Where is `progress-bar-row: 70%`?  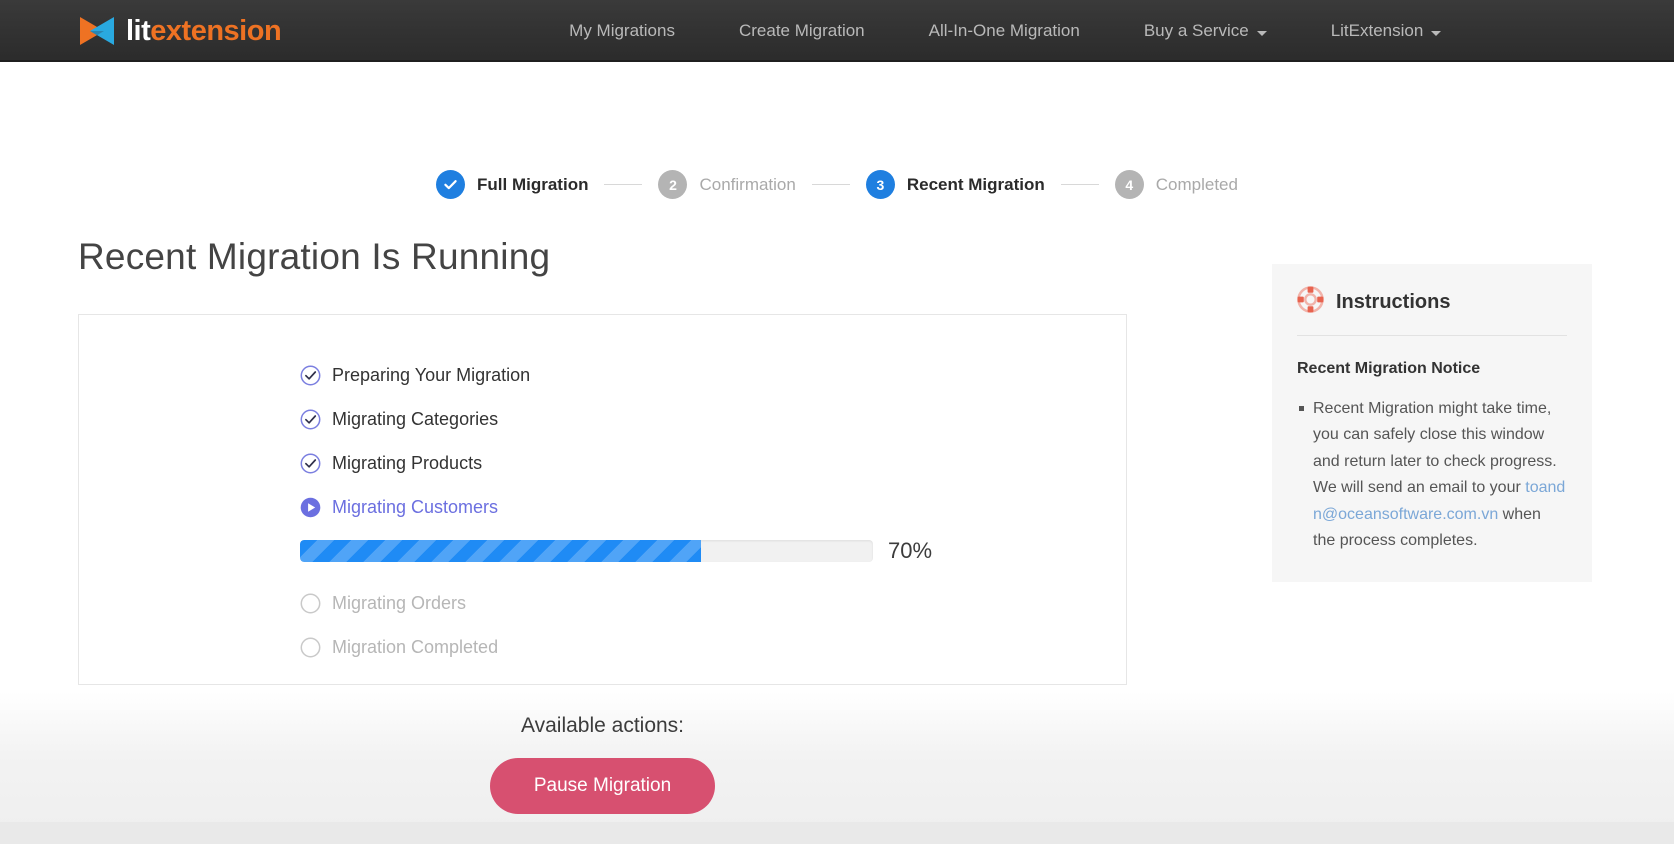 progress-bar-row: 70% is located at coordinates (703, 551).